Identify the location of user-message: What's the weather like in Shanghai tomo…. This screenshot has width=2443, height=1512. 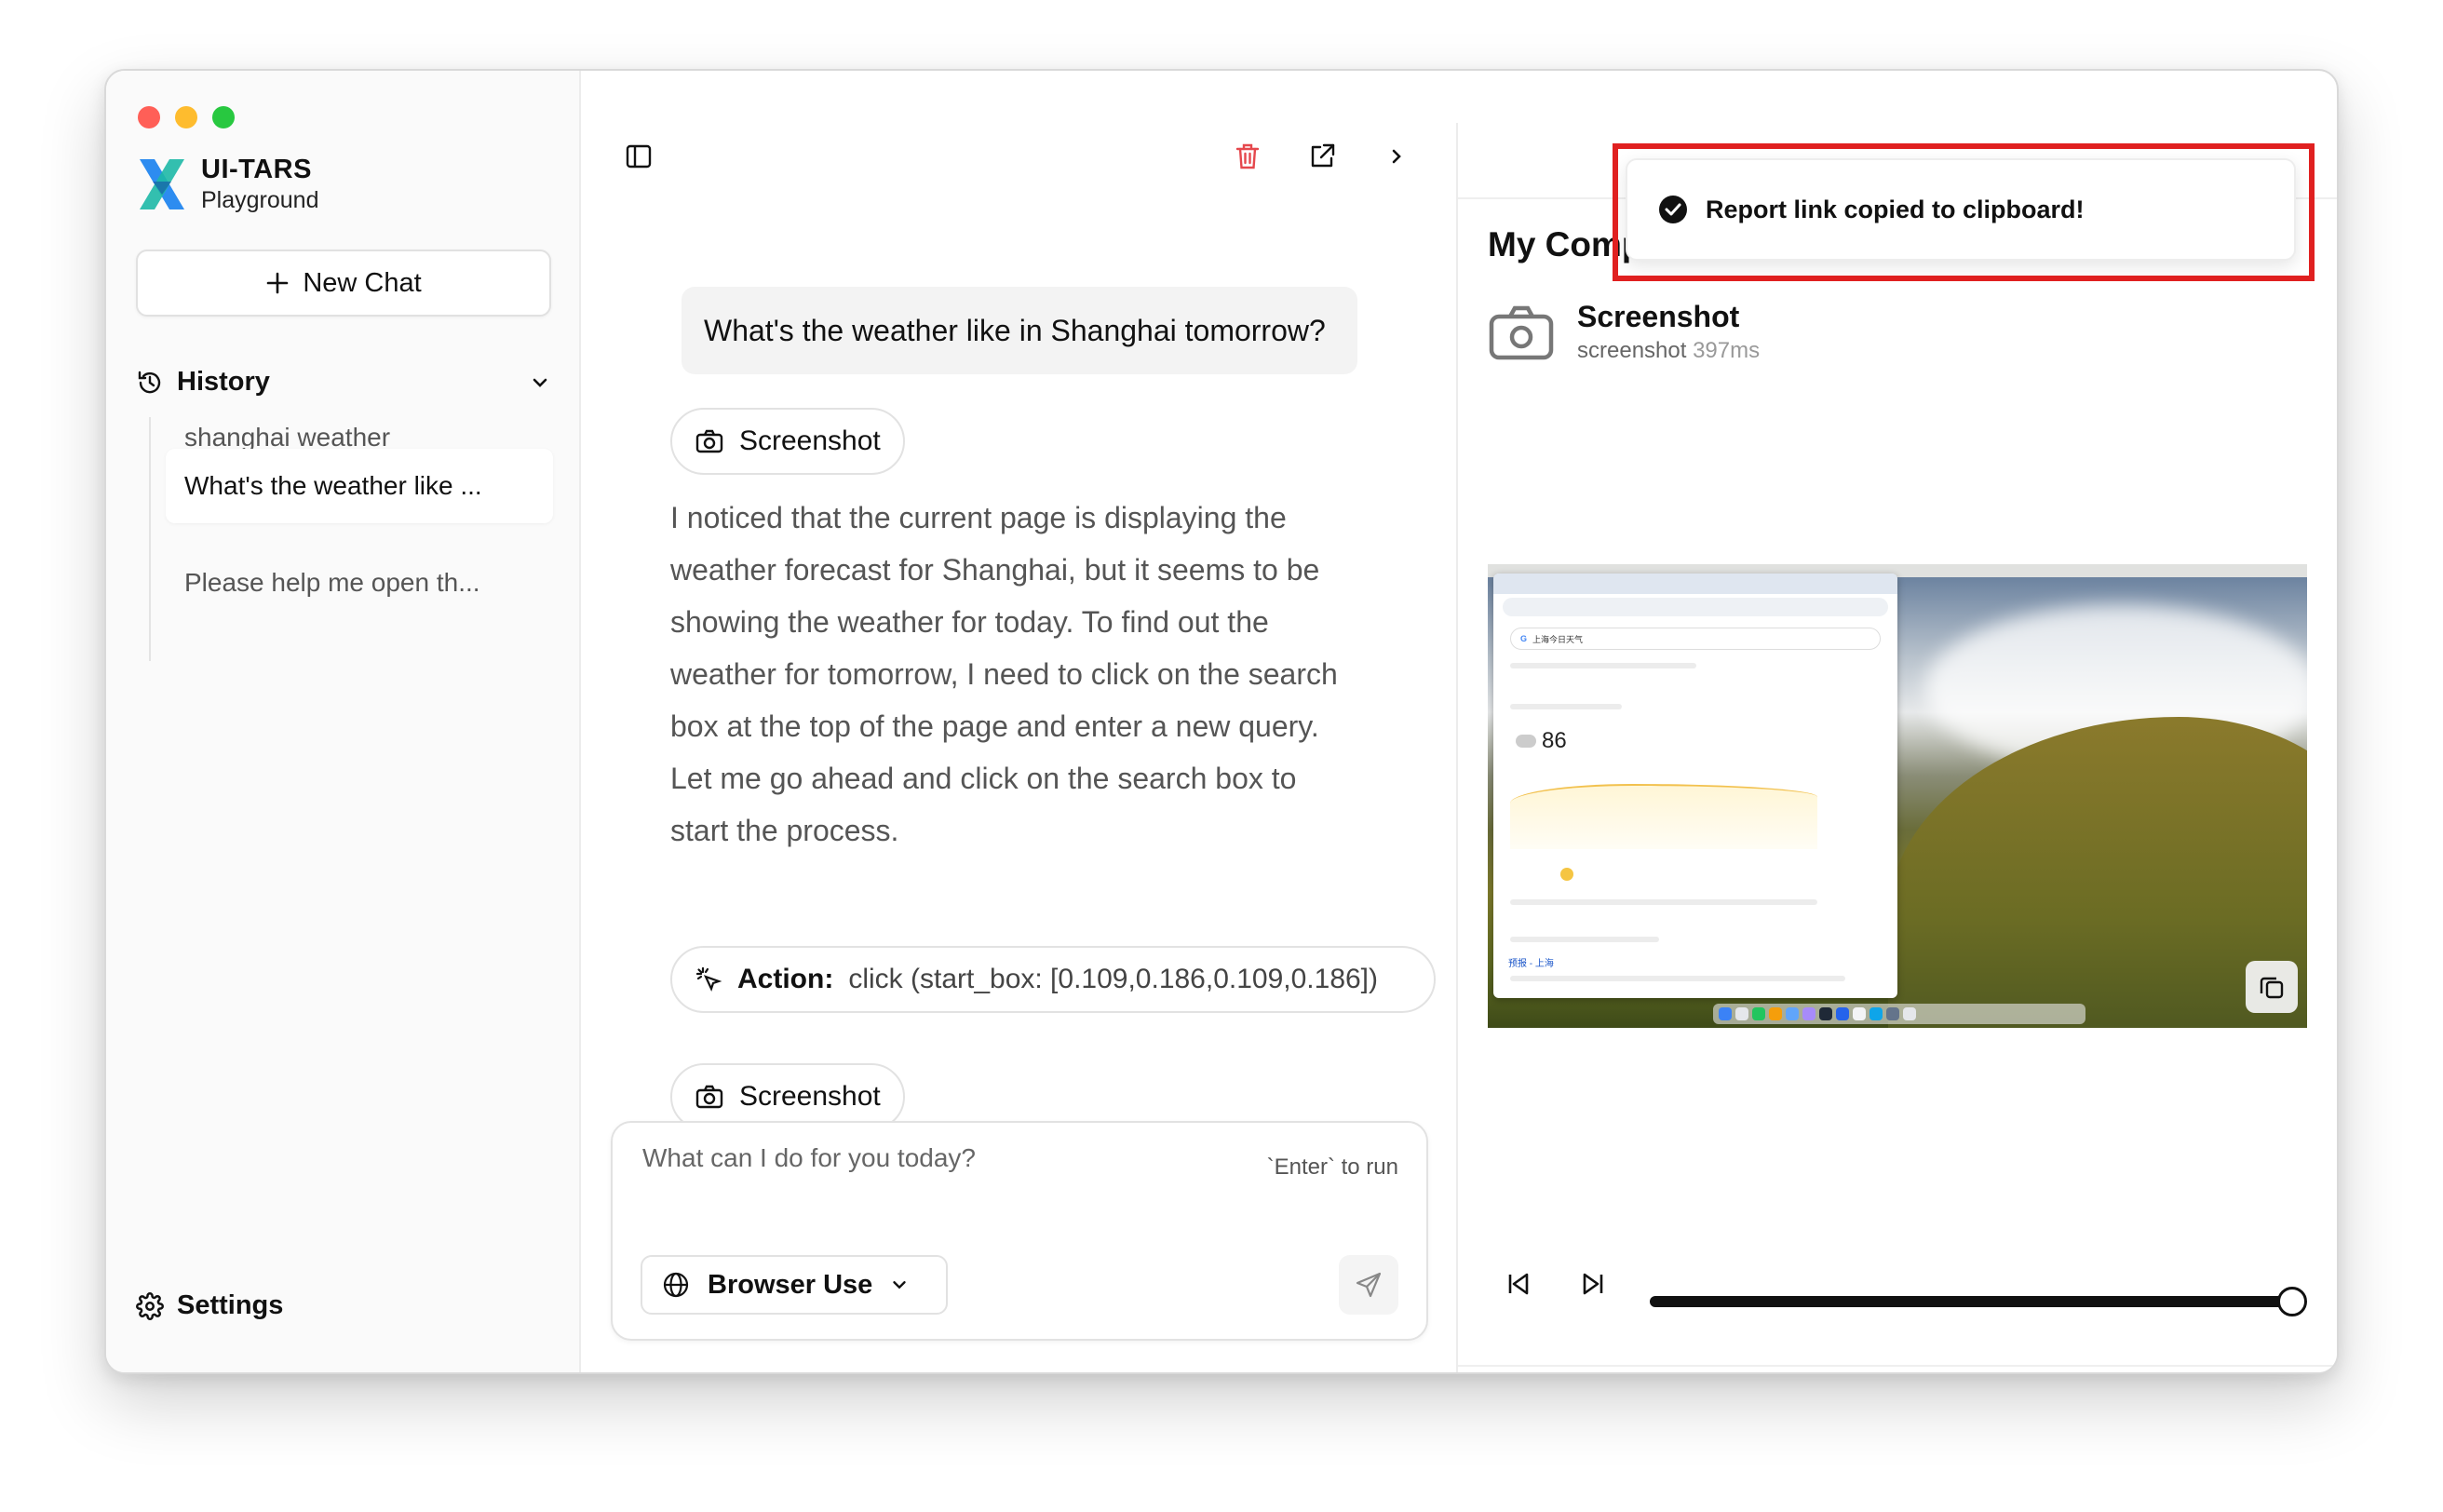
(1019, 331).